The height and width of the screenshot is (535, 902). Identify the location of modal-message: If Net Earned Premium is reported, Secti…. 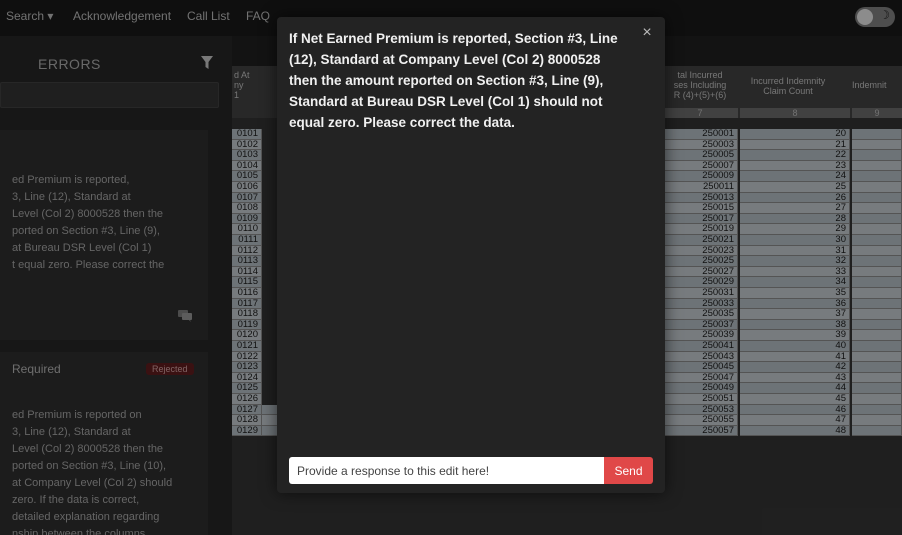
(453, 80).